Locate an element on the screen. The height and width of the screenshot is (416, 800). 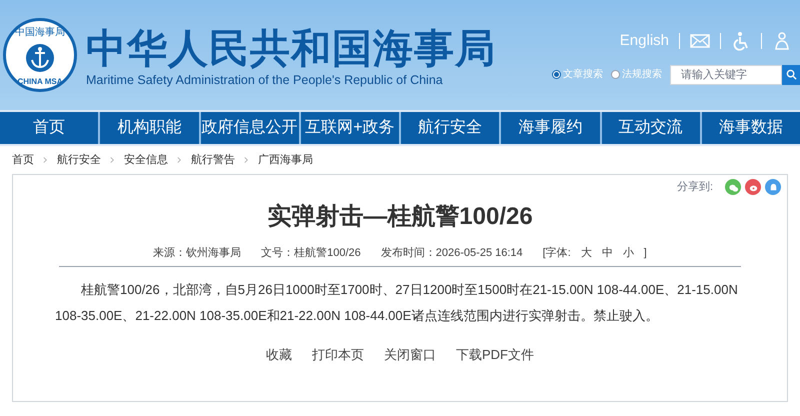
article-title: 实弹射击—桂航警100/26 is located at coordinates (400, 217).